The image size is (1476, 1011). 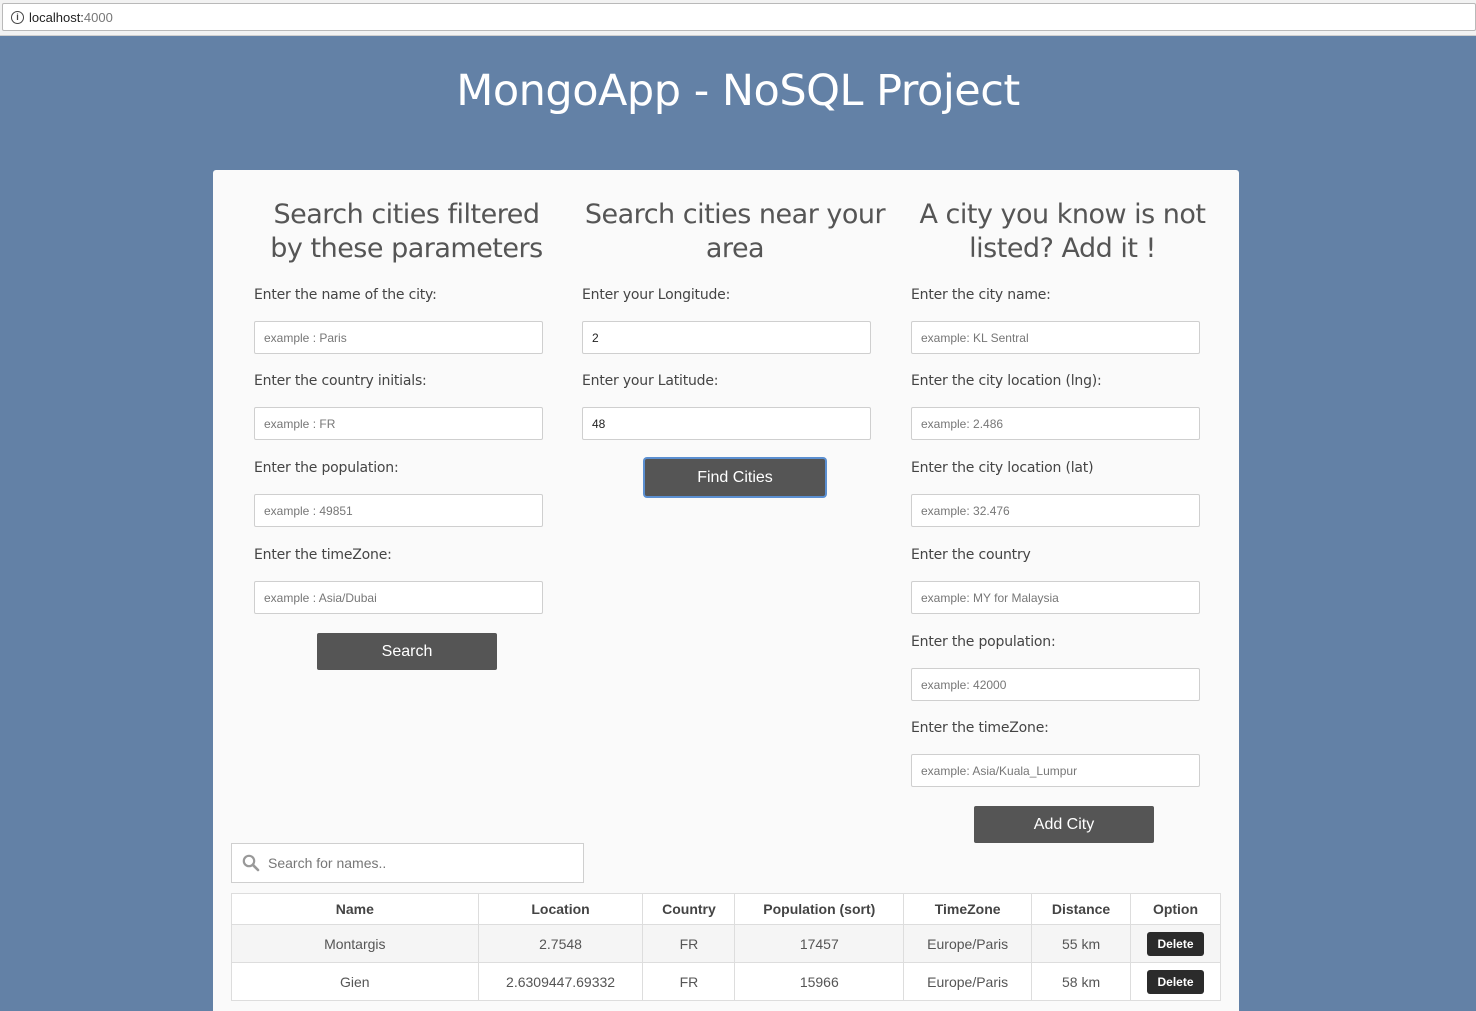 I want to click on url-port: 4000, so click(x=98, y=17).